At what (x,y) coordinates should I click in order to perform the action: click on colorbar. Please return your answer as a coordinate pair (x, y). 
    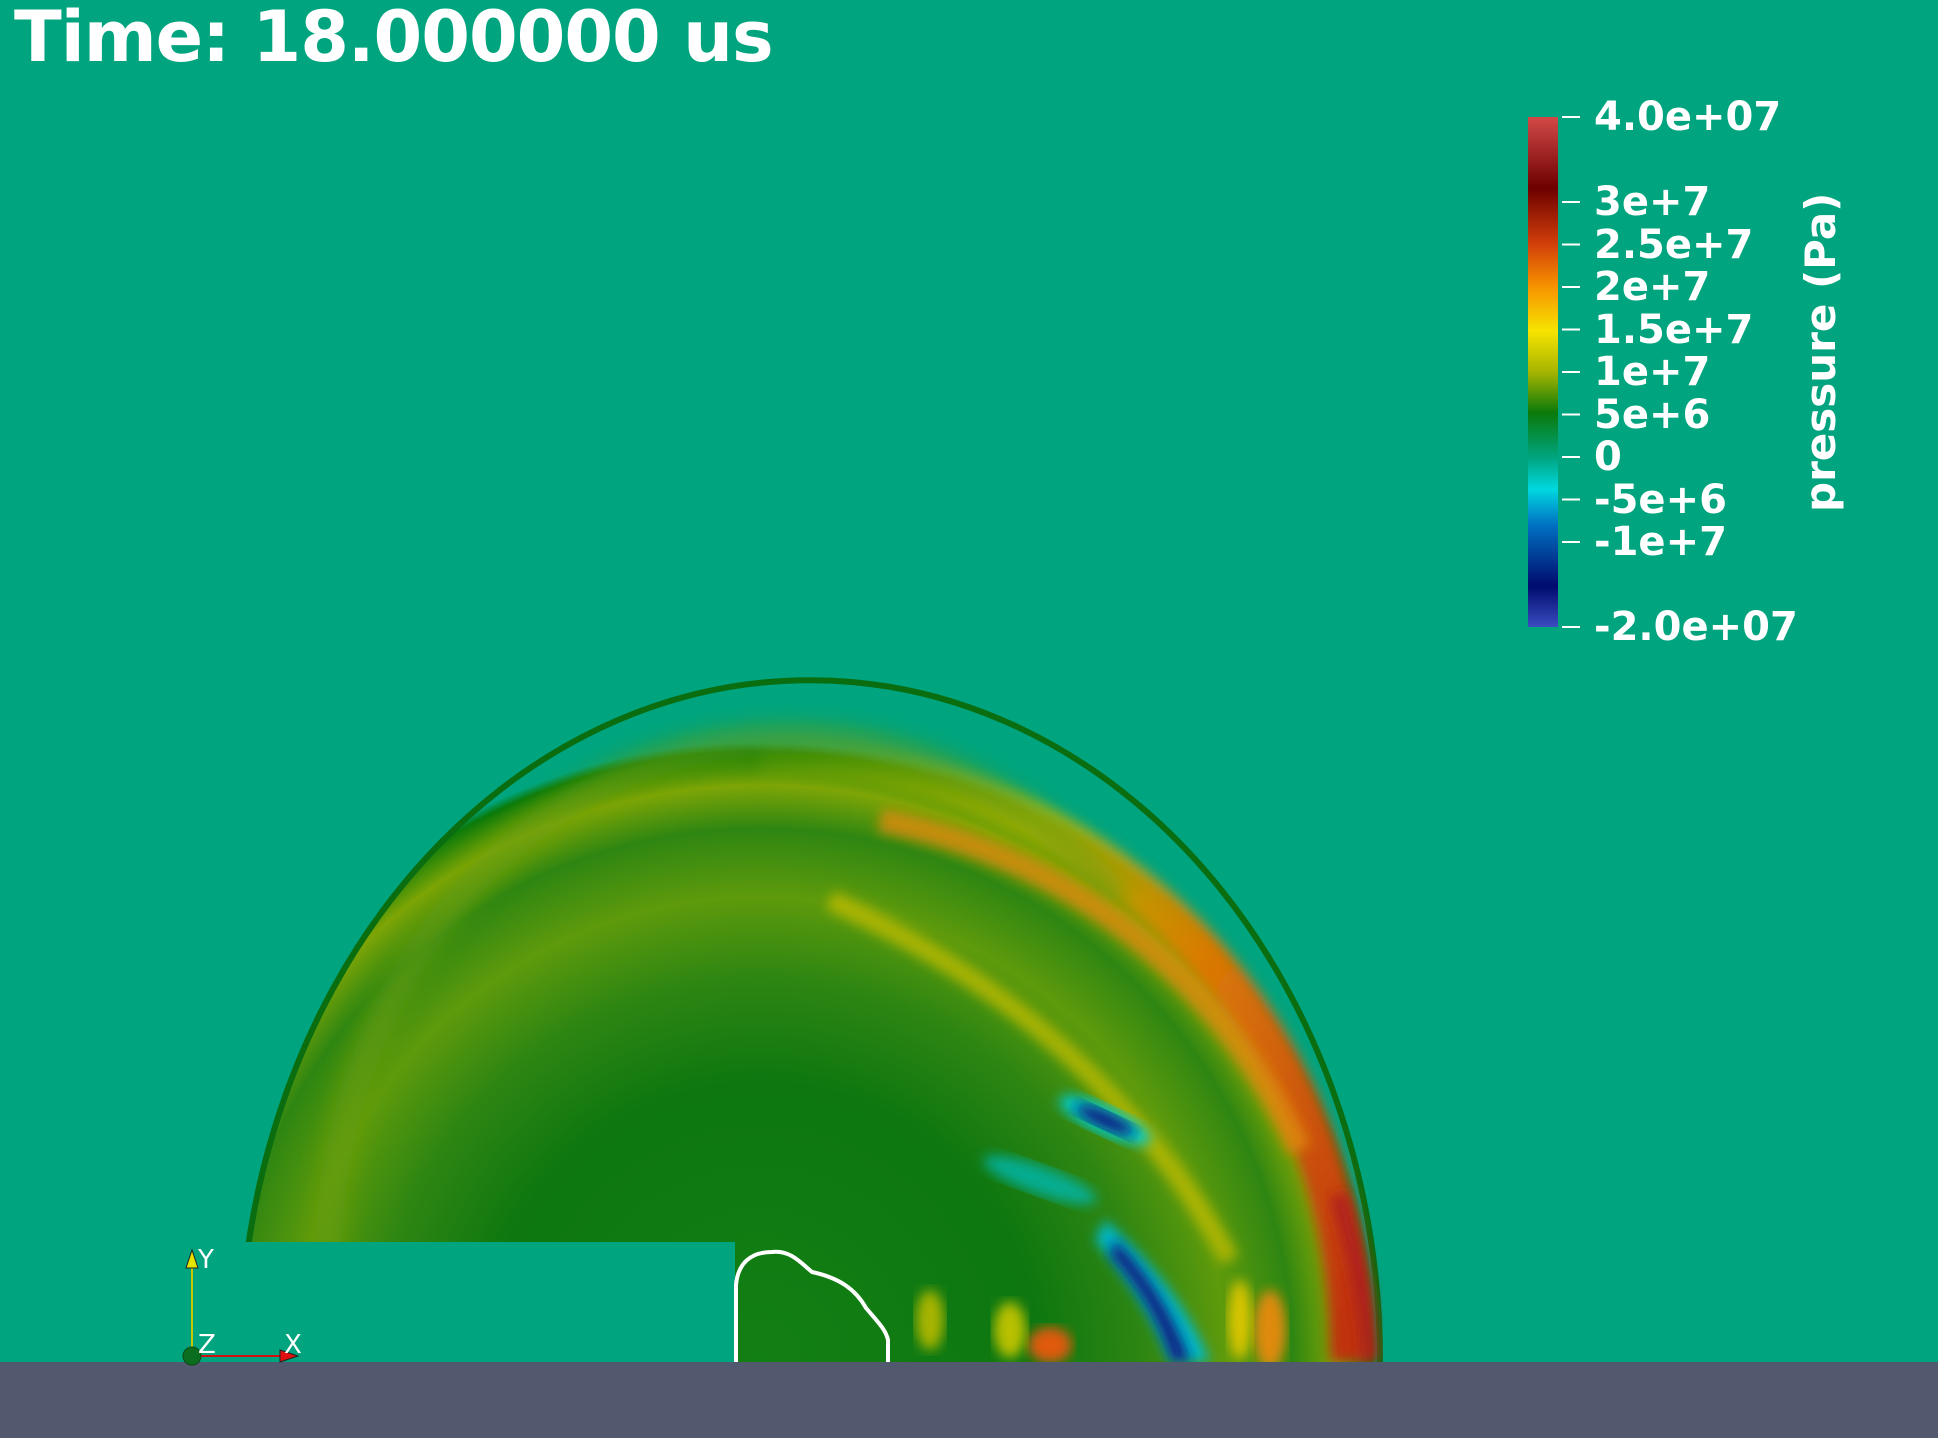
    Looking at the image, I should click on (1554, 372).